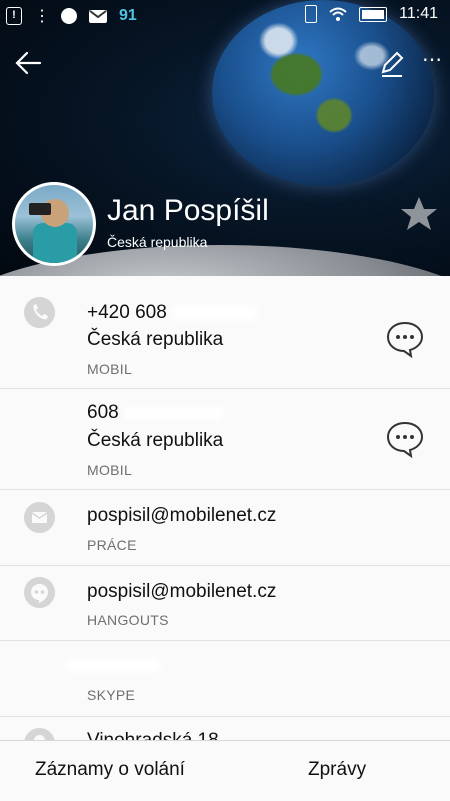 The image size is (450, 801). Describe the element at coordinates (54, 224) in the screenshot. I see `avatar` at that location.